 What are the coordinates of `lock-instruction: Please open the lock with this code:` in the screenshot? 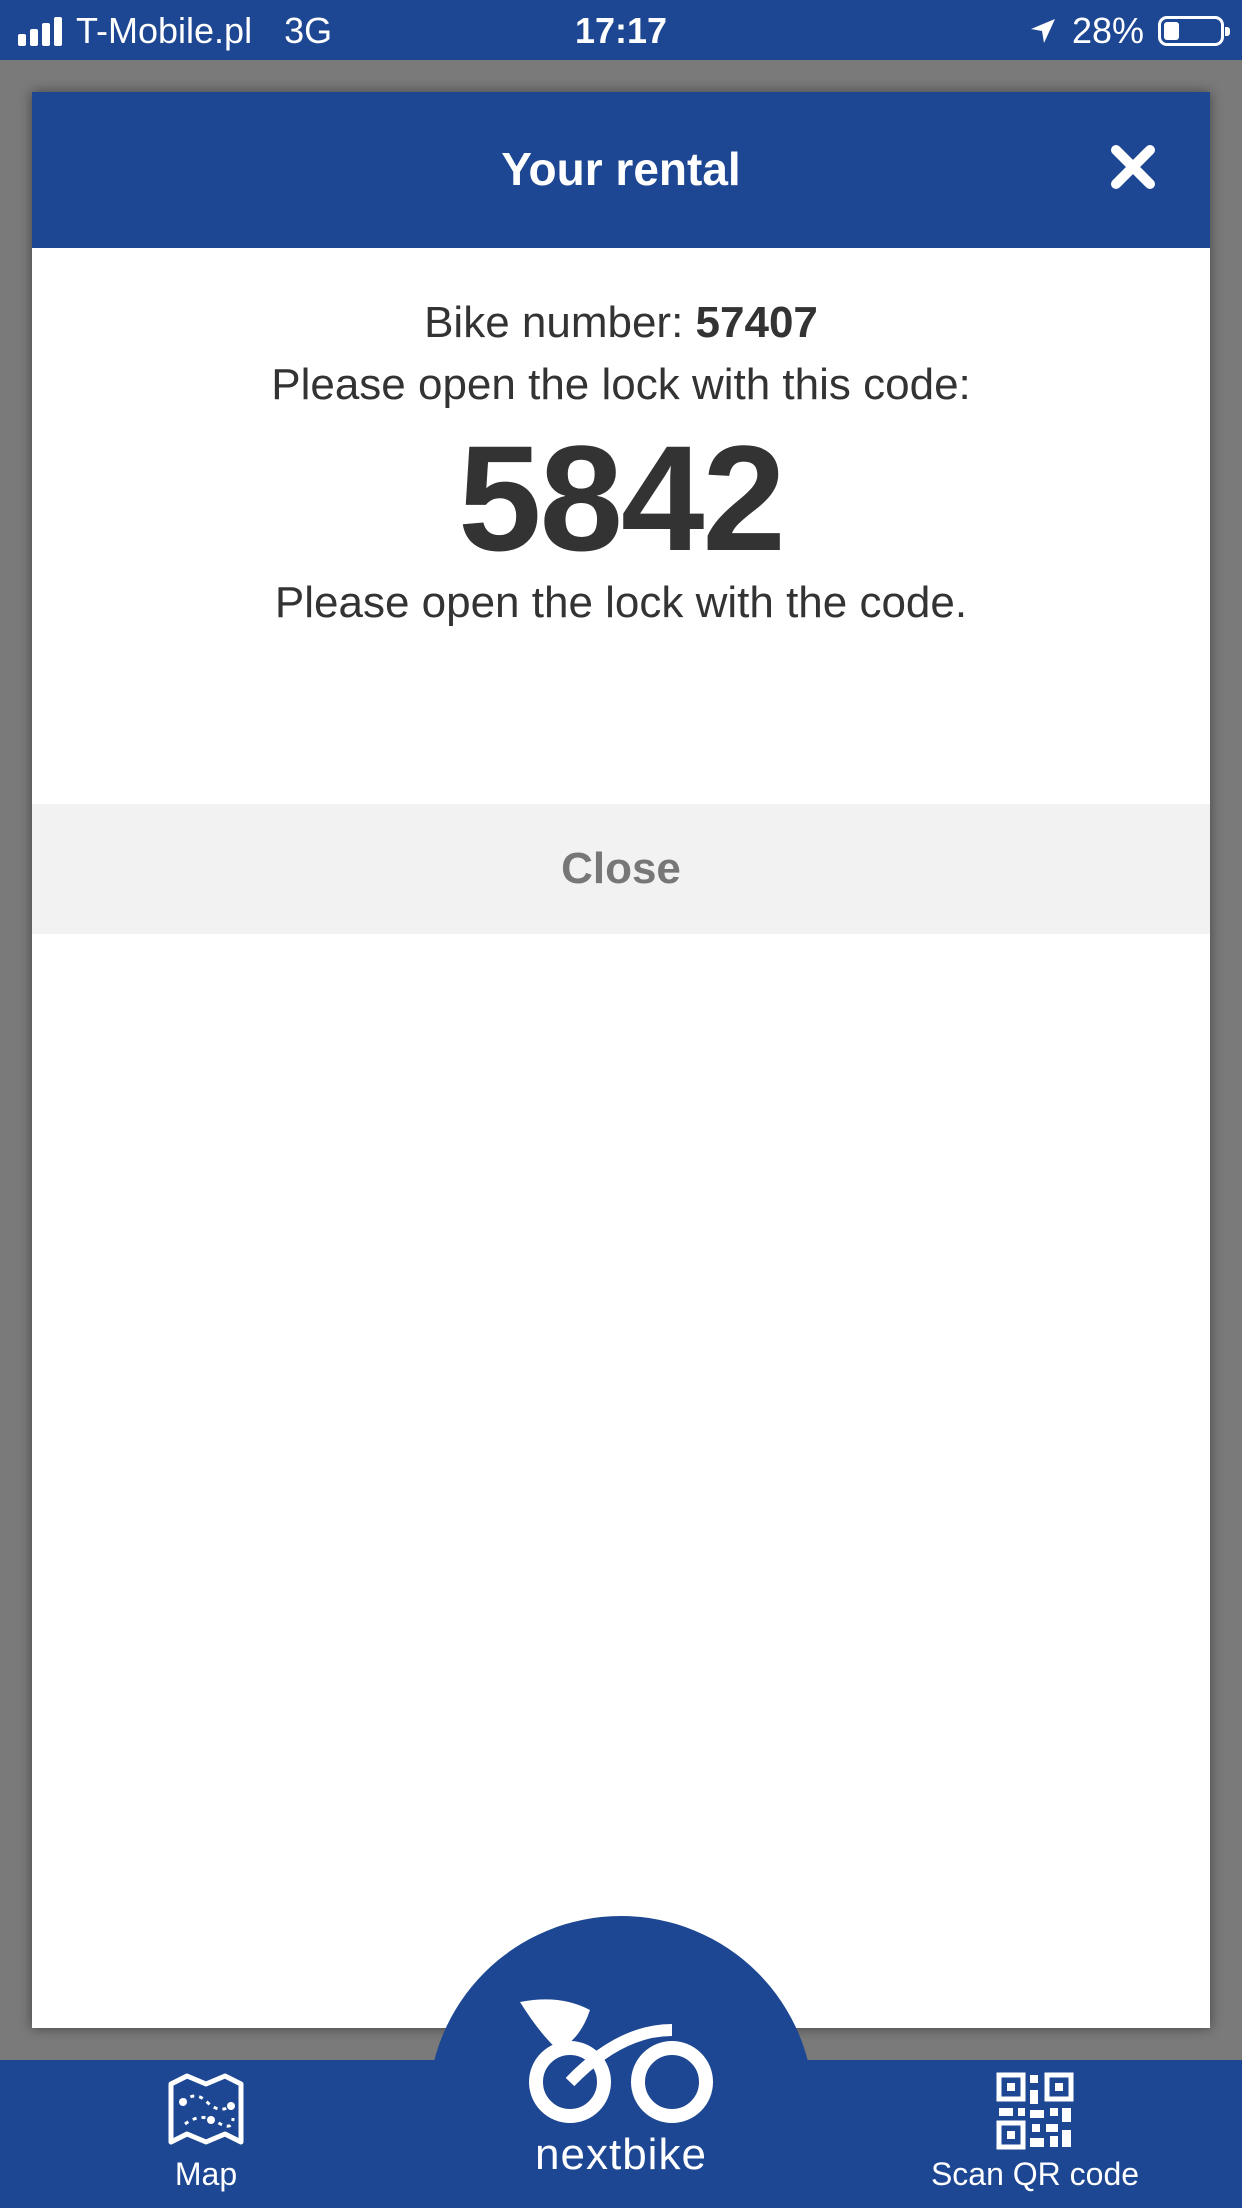 It's located at (621, 384).